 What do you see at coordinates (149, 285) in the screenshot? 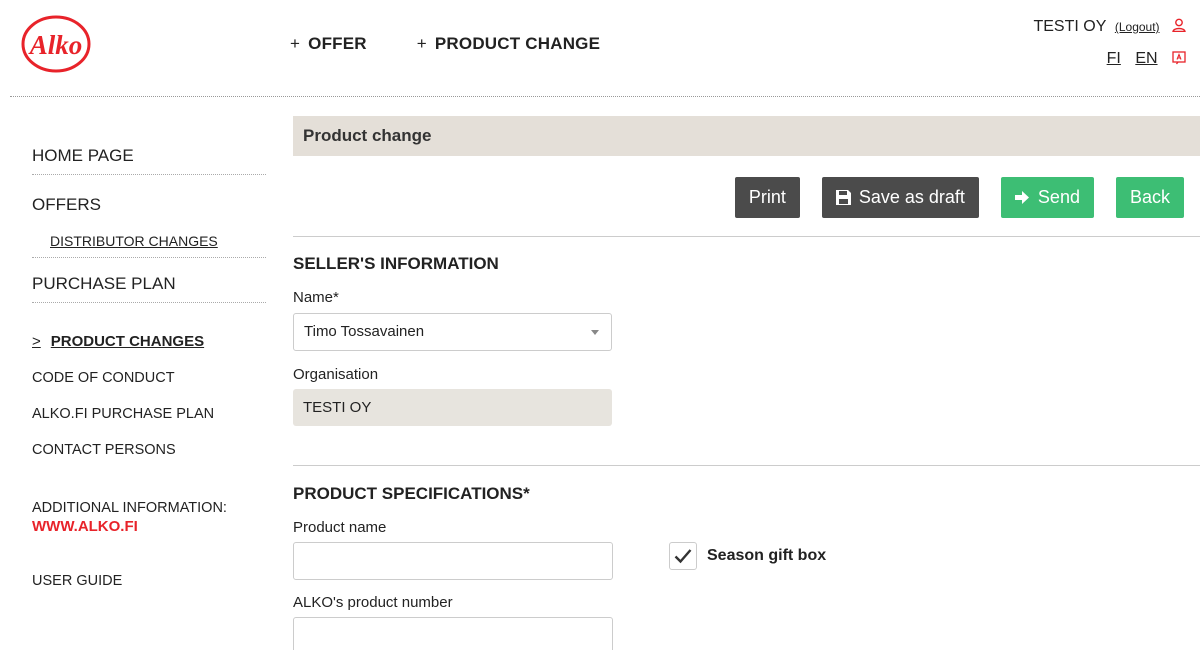
I see `sidebar-item-purchase-plan: PURCHASE PLAN` at bounding box center [149, 285].